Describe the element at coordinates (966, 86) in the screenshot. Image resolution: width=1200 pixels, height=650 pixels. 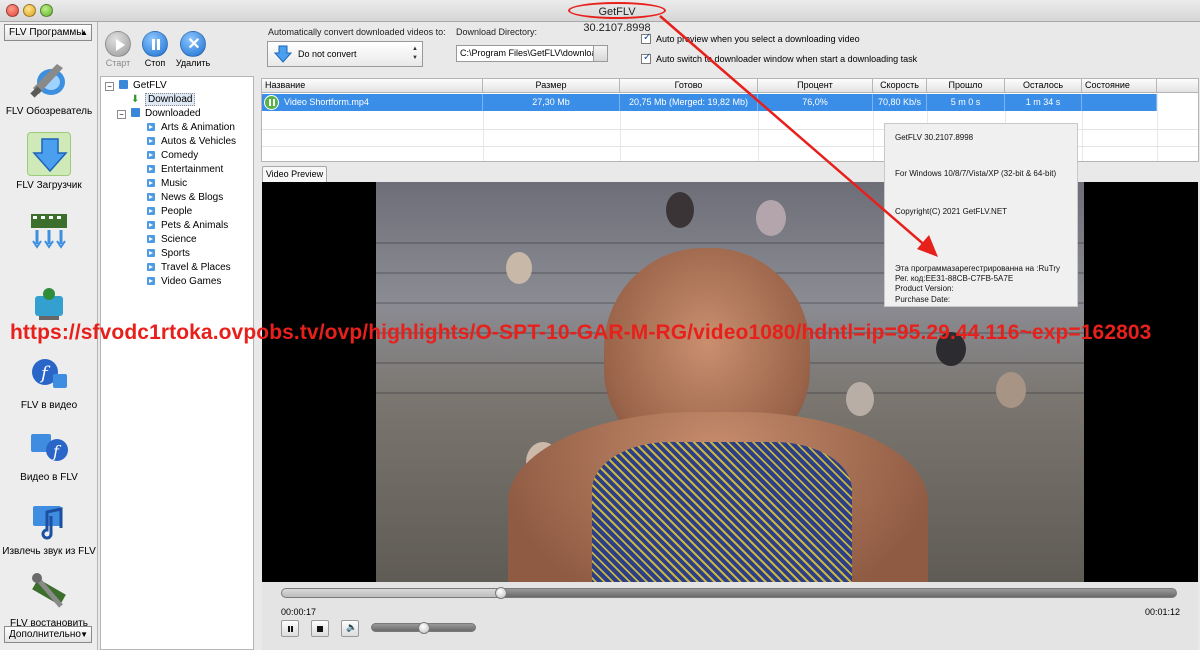
I see `column-header-elapsed: Прошло` at that location.